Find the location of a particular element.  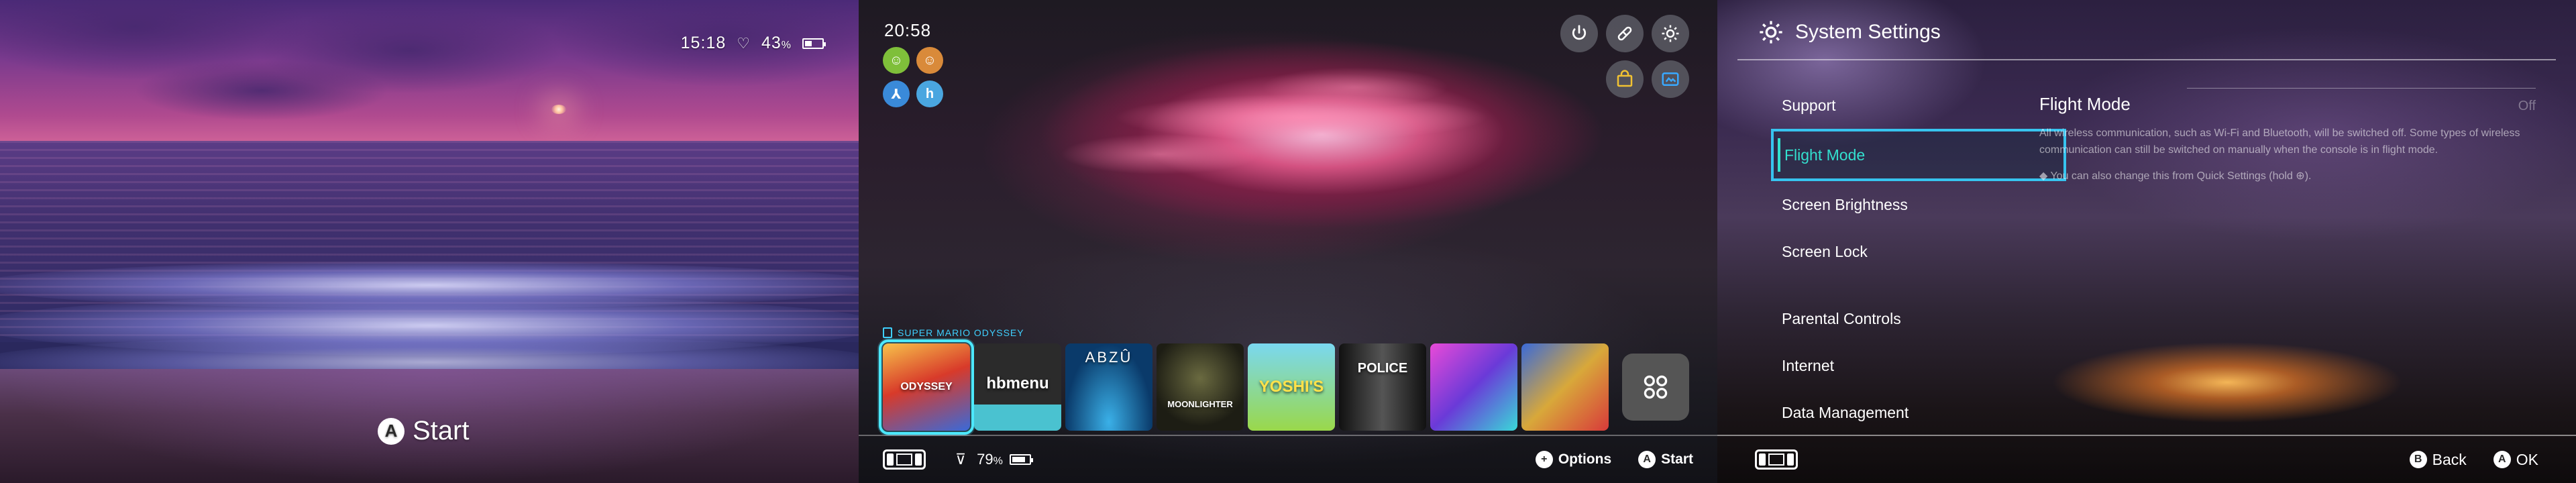

edit-icon is located at coordinates (1624, 33).